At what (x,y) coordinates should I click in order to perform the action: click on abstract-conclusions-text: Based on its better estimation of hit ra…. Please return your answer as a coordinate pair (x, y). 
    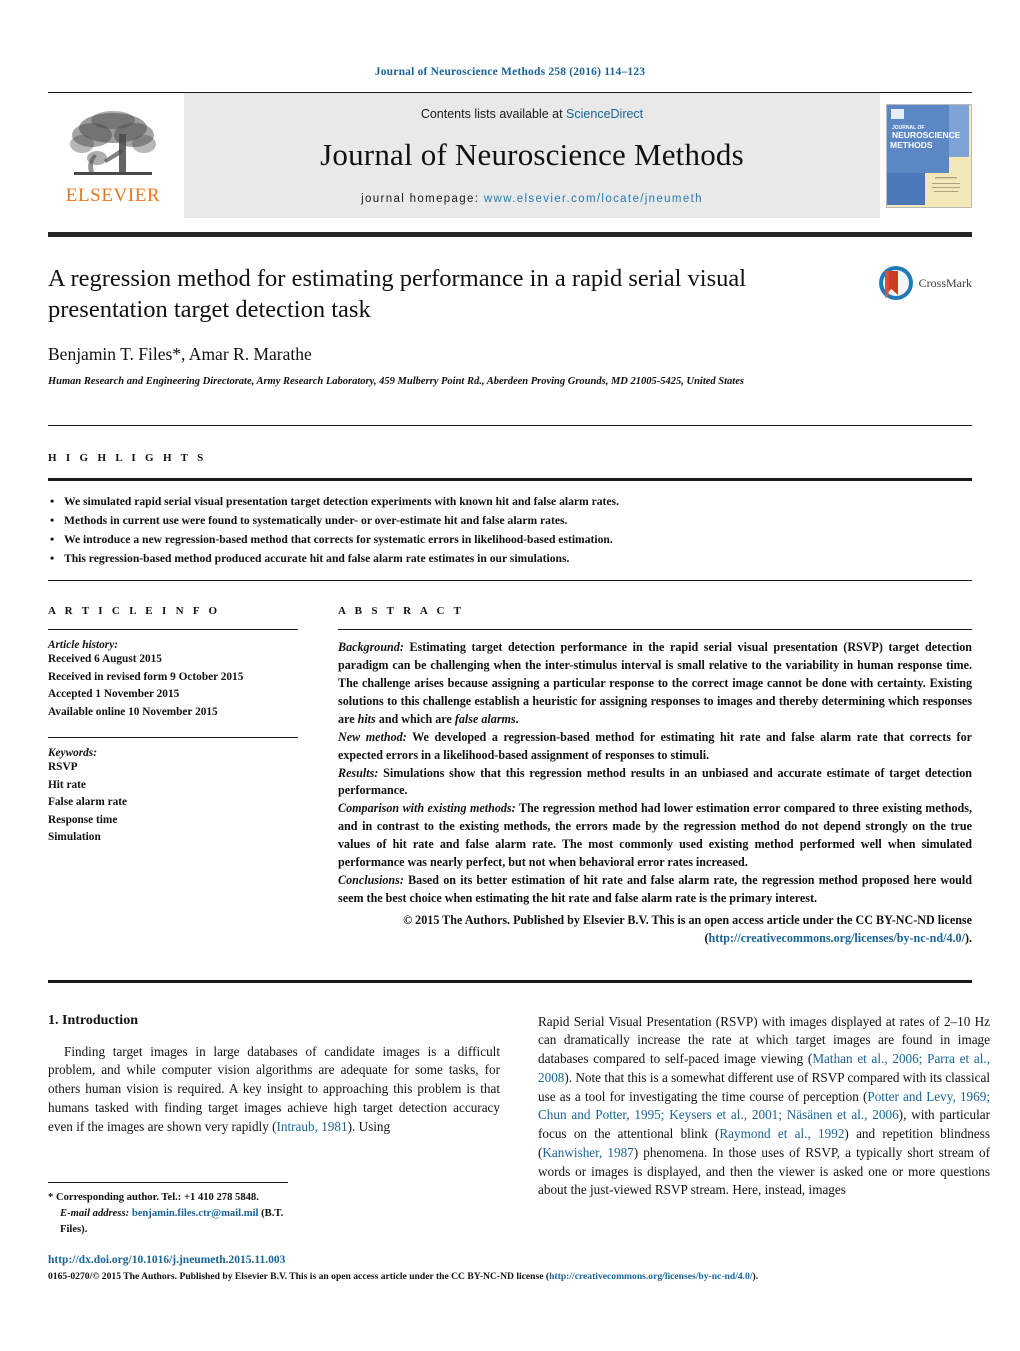
    Looking at the image, I should click on (655, 888).